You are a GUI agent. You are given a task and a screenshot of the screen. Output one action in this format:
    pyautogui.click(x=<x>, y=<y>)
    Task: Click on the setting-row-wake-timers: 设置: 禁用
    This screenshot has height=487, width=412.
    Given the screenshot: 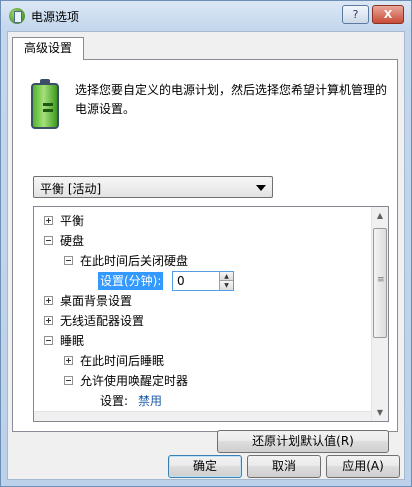 What is the action you would take?
    pyautogui.click(x=202, y=401)
    